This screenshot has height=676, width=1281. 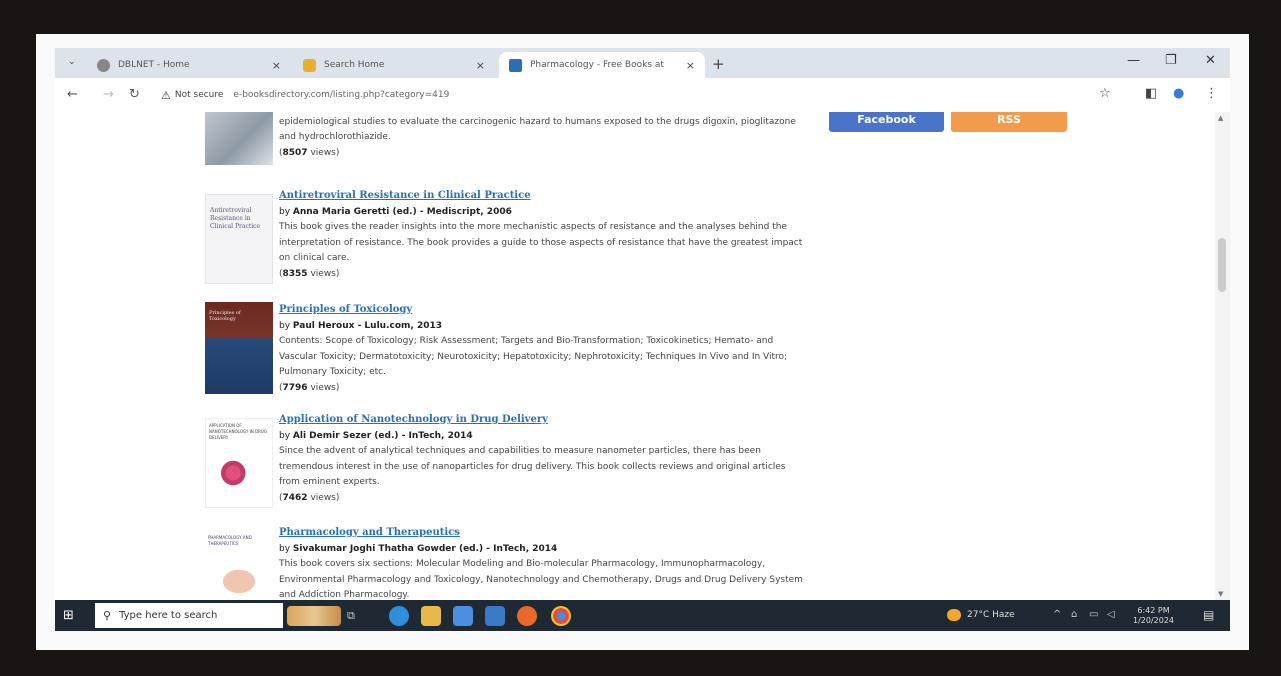 What do you see at coordinates (1211, 93) in the screenshot?
I see `menu-kebab-icon: ⋮` at bounding box center [1211, 93].